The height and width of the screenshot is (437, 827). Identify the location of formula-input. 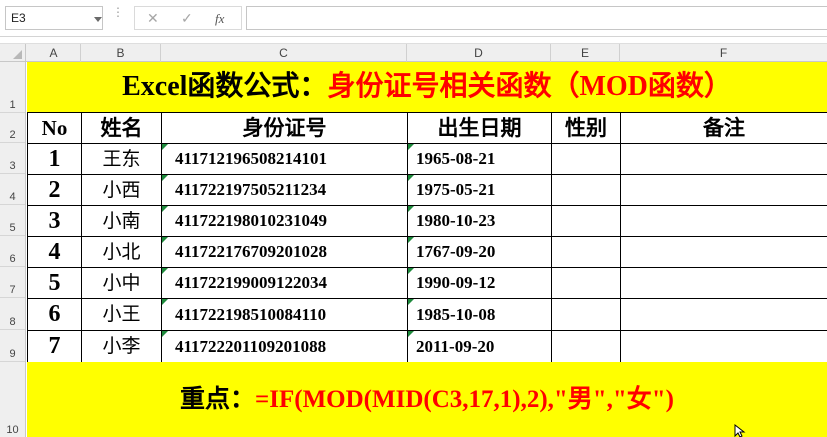
(536, 18).